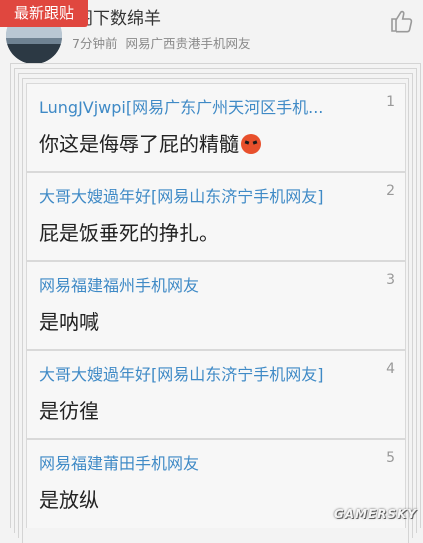 The image size is (423, 543). Describe the element at coordinates (390, 102) in the screenshot. I see `floor-number: 1` at that location.